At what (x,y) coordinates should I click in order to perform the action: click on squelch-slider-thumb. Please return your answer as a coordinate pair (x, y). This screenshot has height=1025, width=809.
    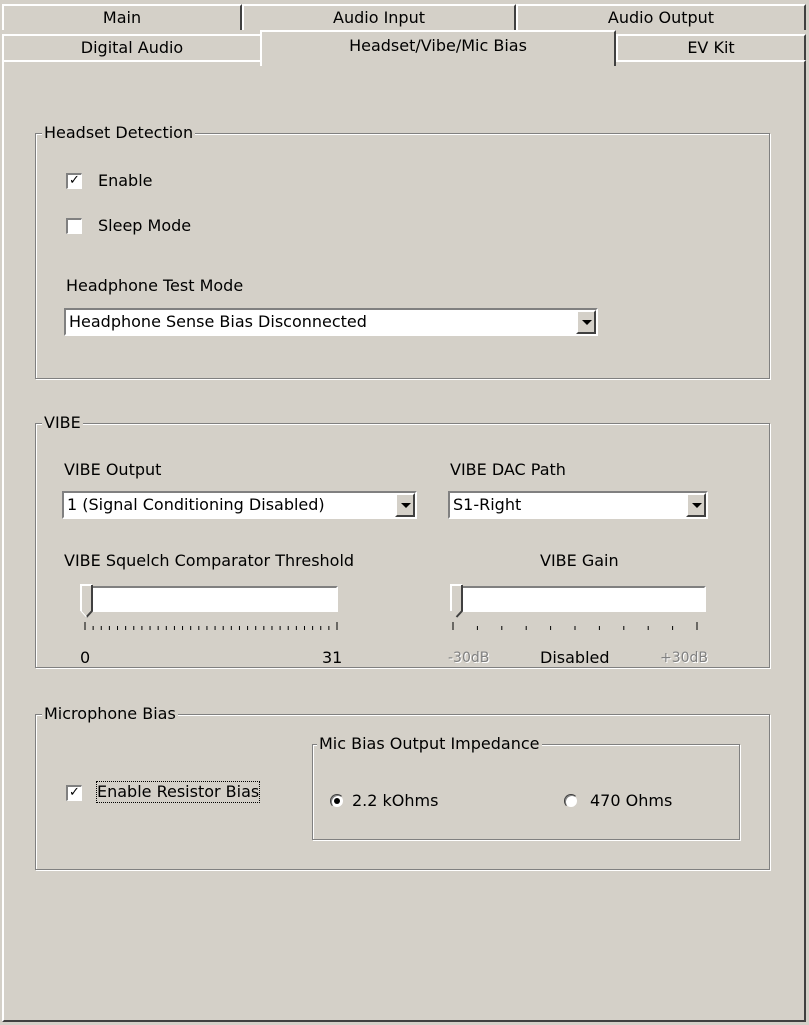
    Looking at the image, I should click on (87, 601).